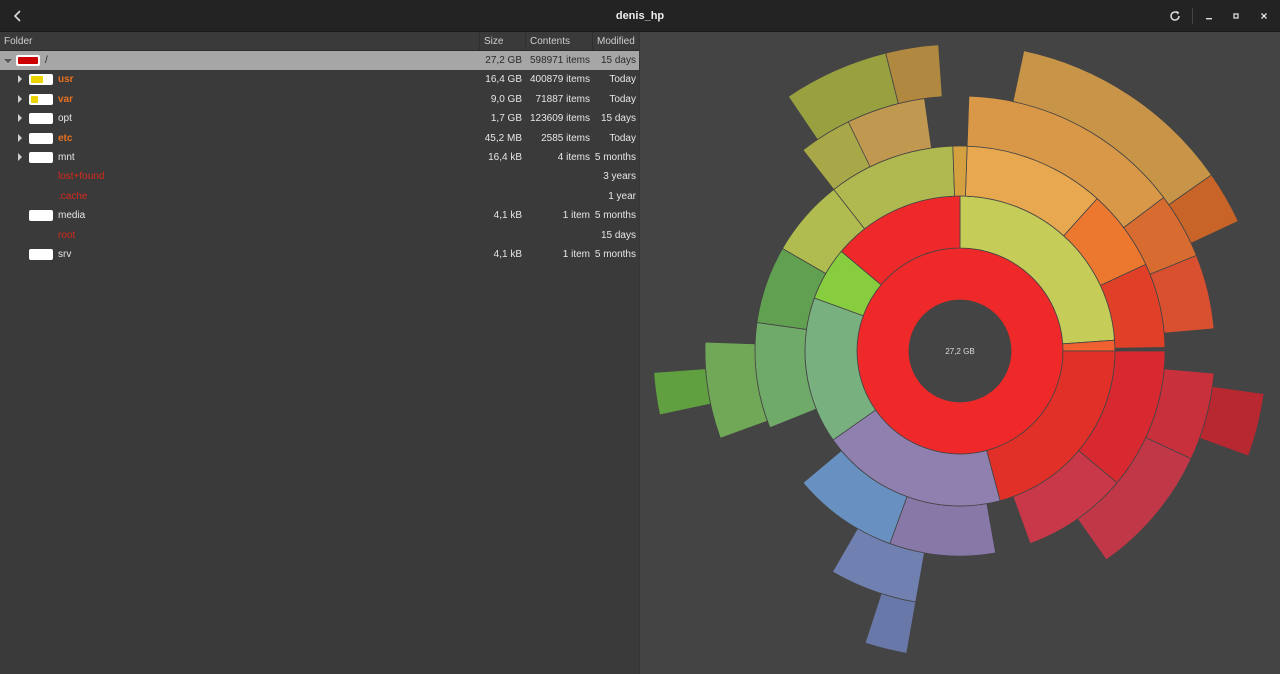 The image size is (1280, 674). What do you see at coordinates (319, 176) in the screenshot?
I see `folder-row: lost+found 3 years` at bounding box center [319, 176].